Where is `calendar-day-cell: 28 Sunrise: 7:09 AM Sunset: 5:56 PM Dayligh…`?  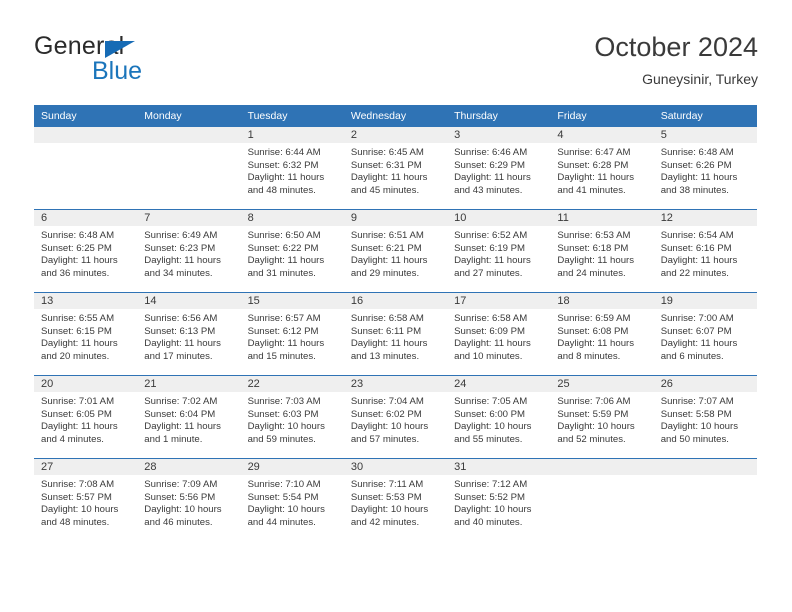 calendar-day-cell: 28 Sunrise: 7:09 AM Sunset: 5:56 PM Dayligh… is located at coordinates (189, 499).